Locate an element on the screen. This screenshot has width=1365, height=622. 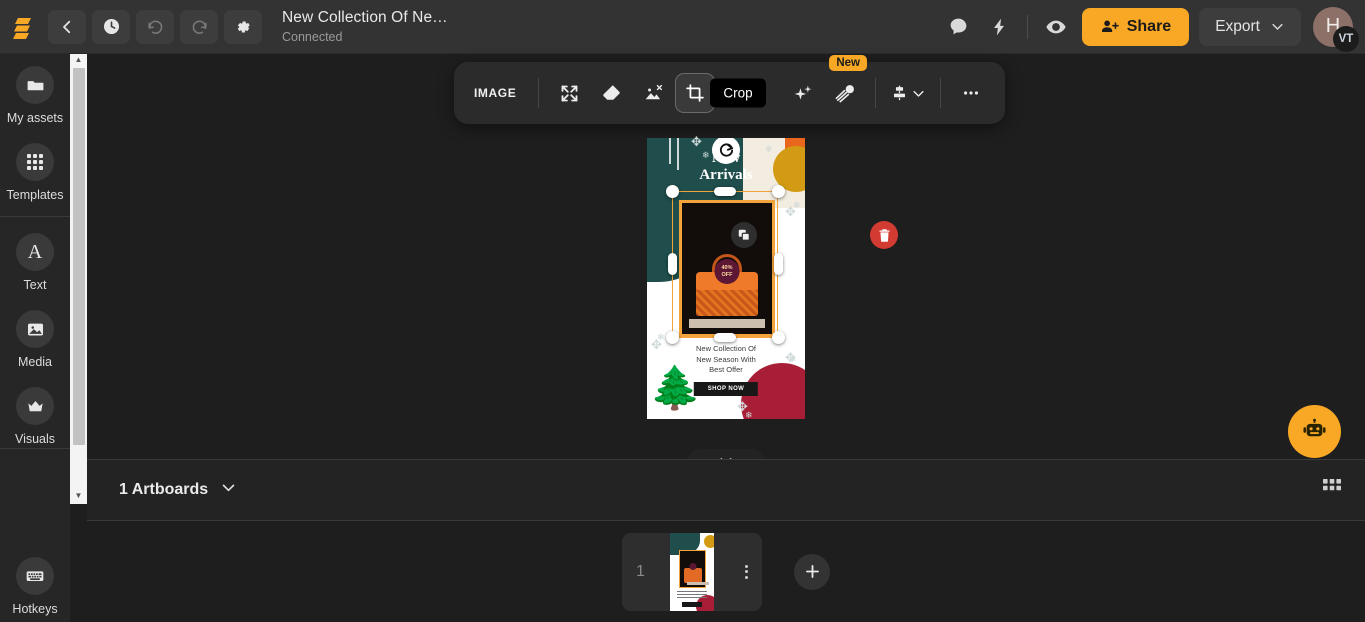
sidebar-bottom-area: Hotkeys is located at coordinates (35, 578).